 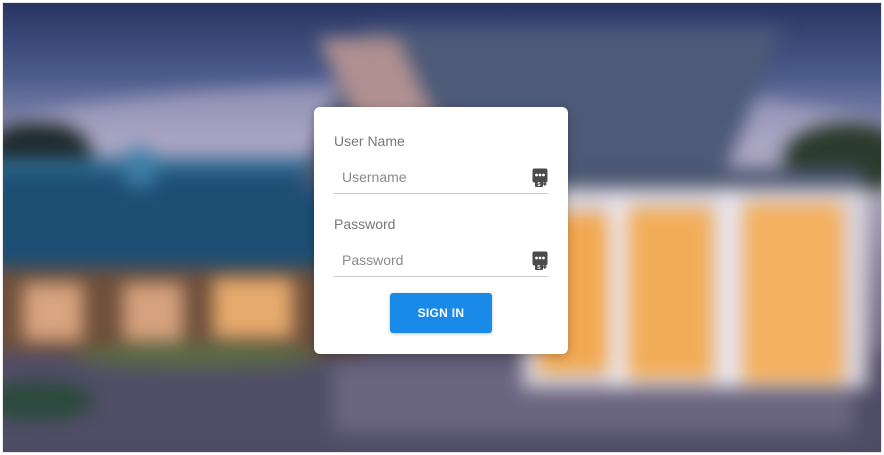 I want to click on password-field-wrapper: S, so click(x=441, y=261).